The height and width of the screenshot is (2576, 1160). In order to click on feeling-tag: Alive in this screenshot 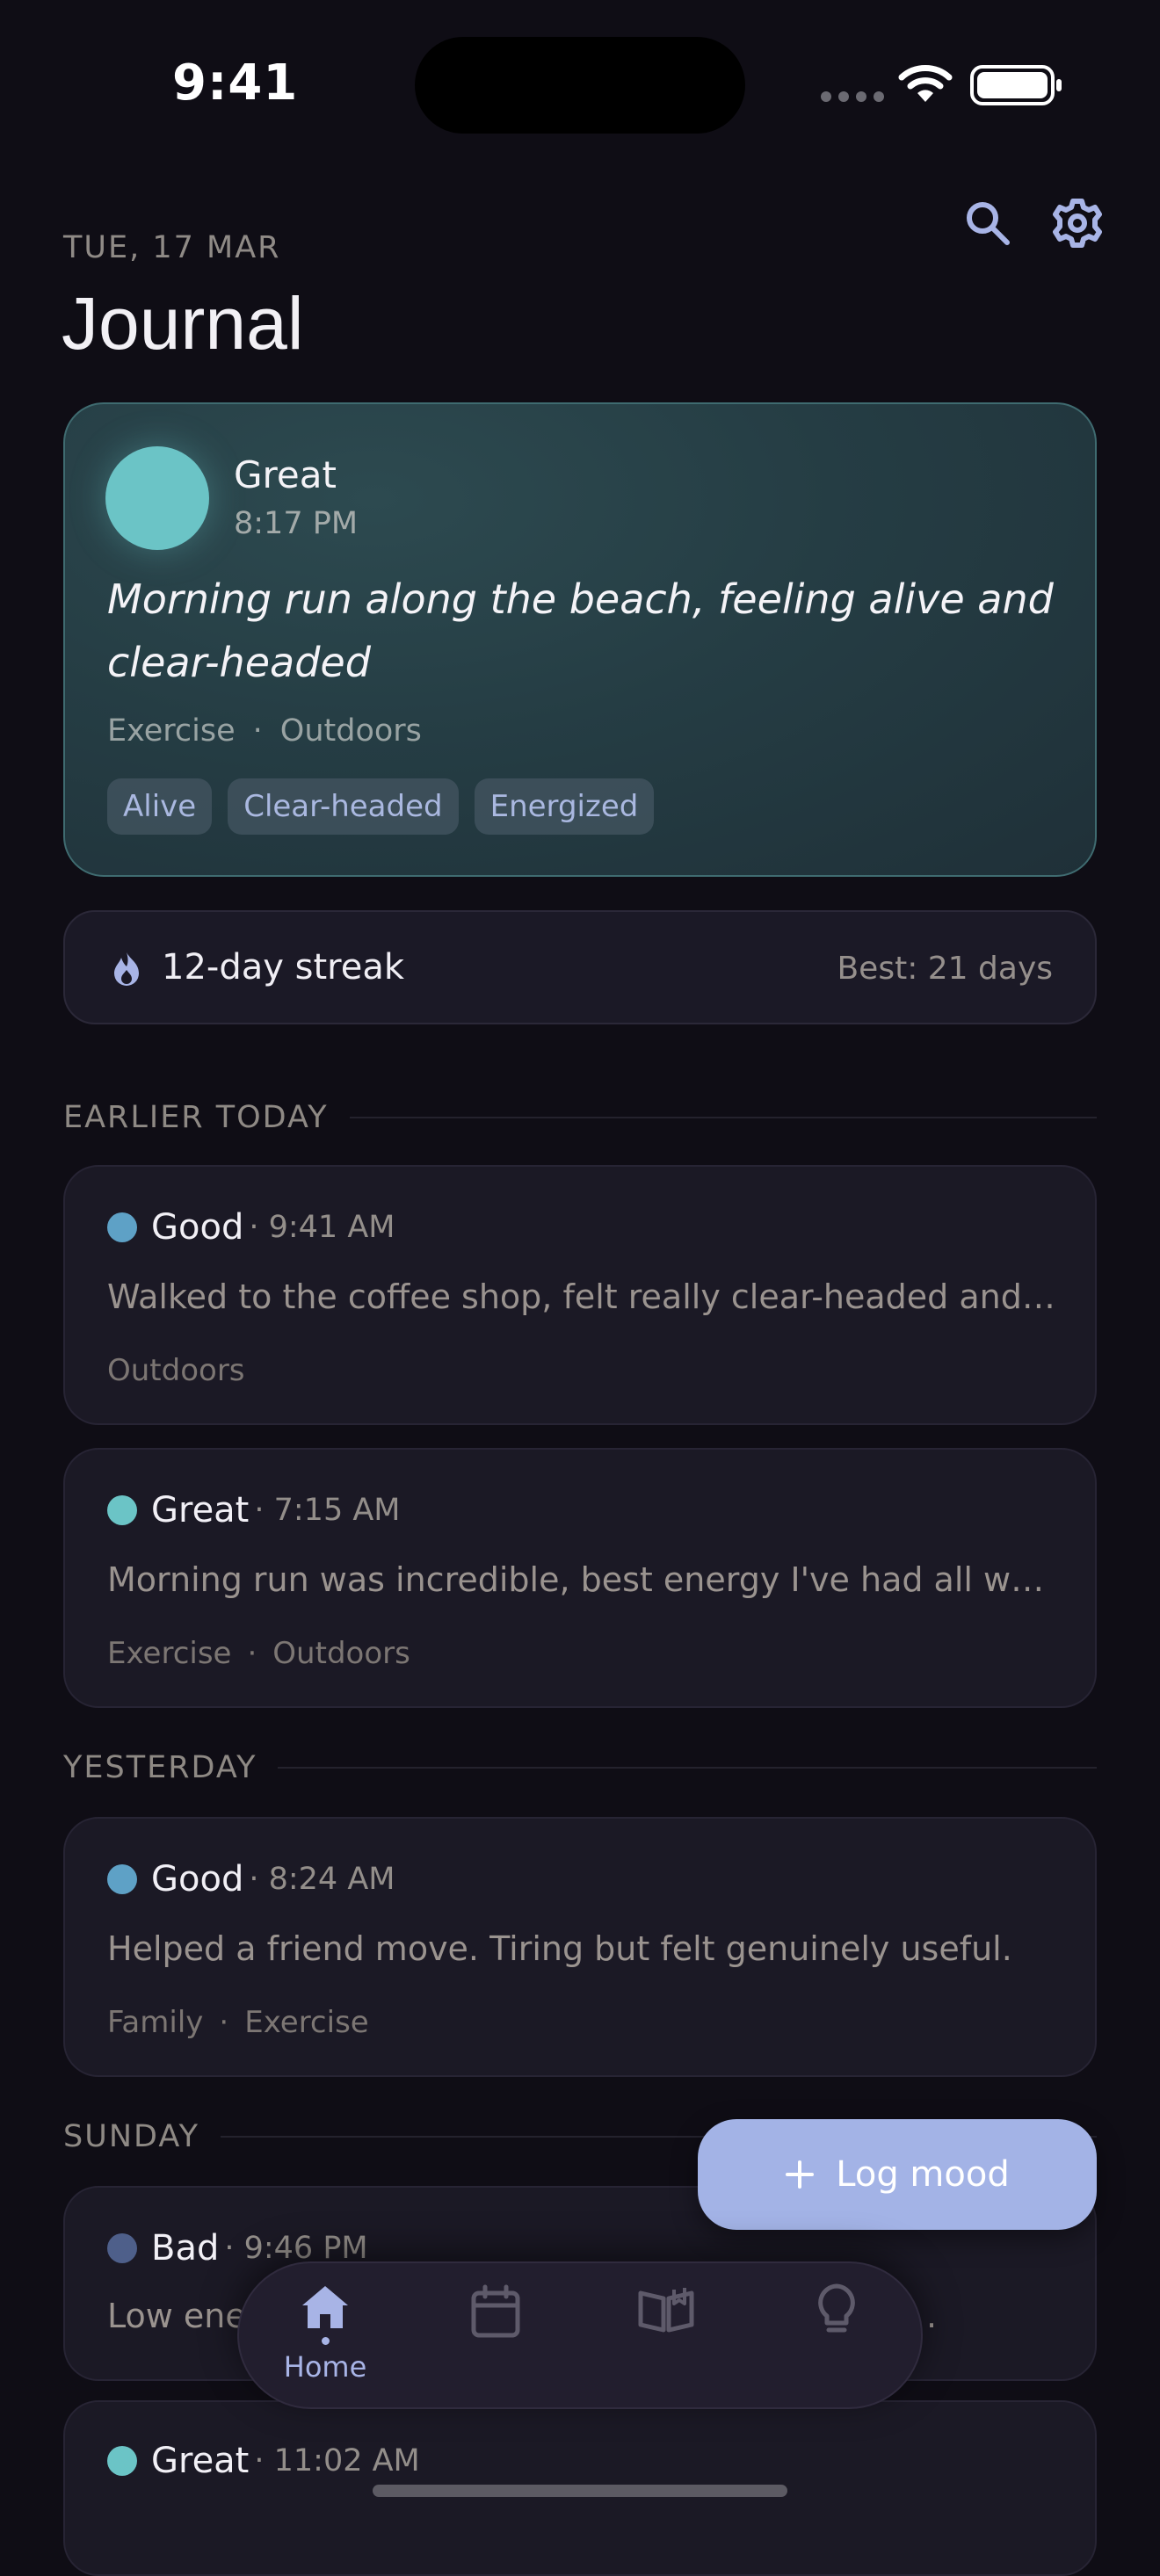, I will do `click(160, 806)`.